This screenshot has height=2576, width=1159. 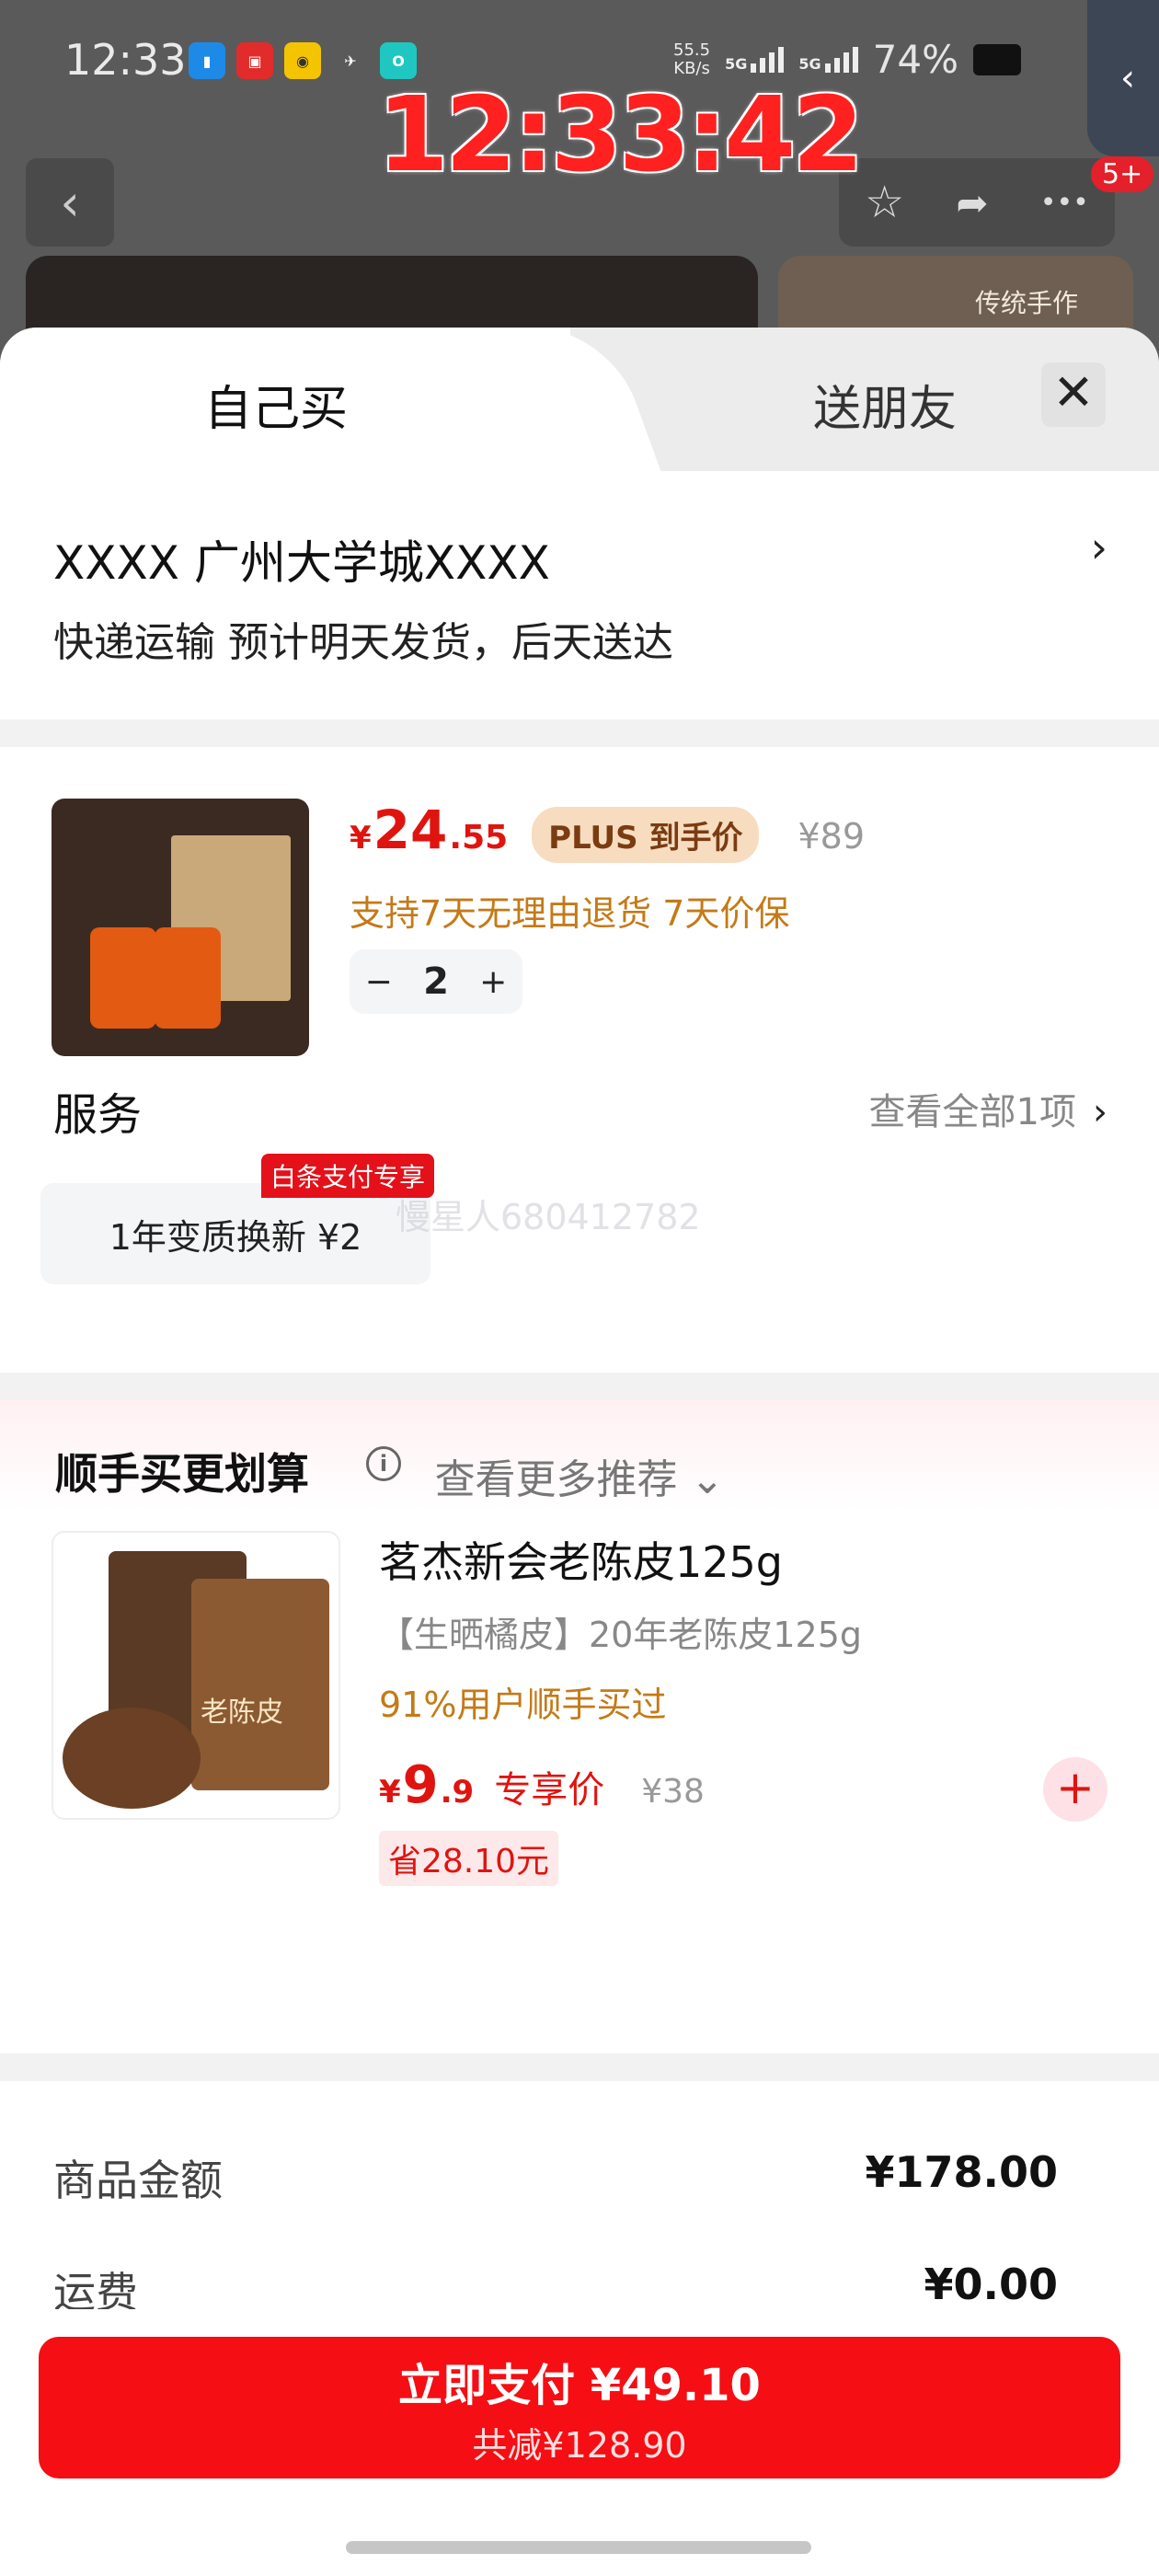 What do you see at coordinates (646, 835) in the screenshot?
I see `plus-price-badge: PLUS 到手价` at bounding box center [646, 835].